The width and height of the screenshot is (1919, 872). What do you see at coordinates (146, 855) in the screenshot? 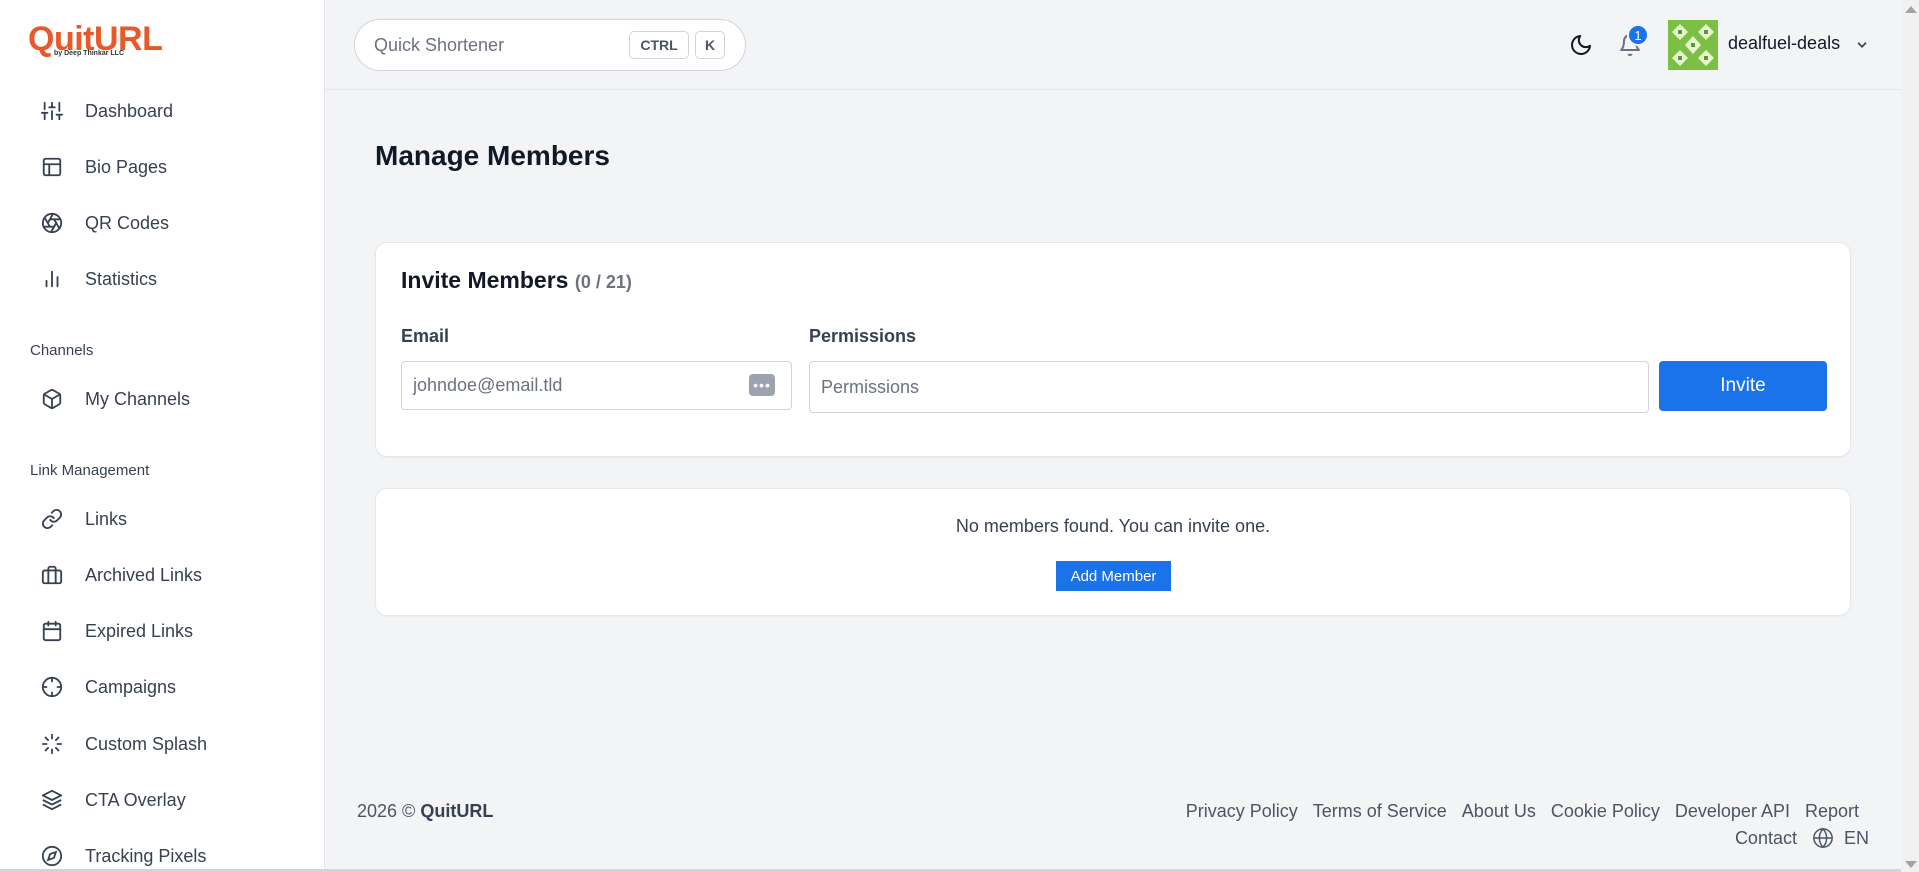
I see `sidebar-item-label: Tracking Pixels` at bounding box center [146, 855].